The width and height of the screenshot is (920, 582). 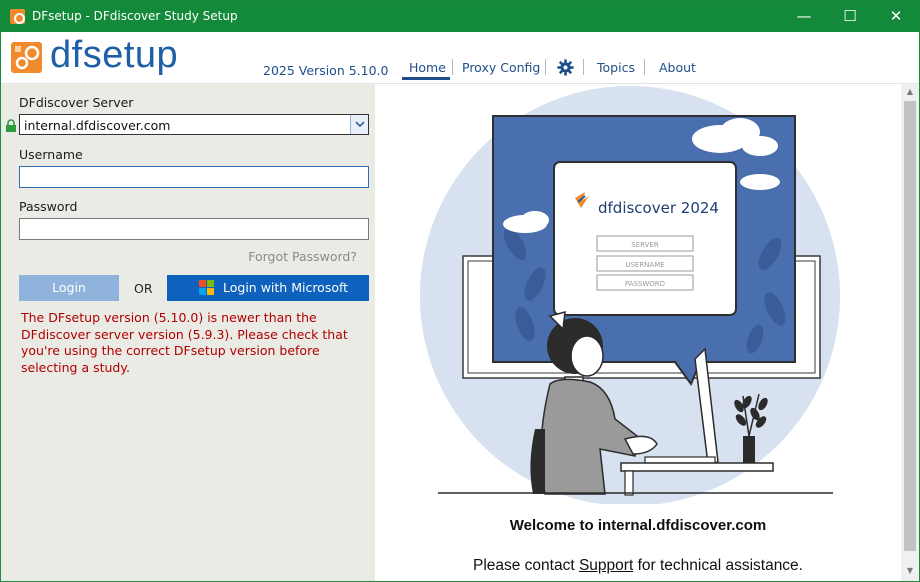 I want to click on password-input, so click(x=194, y=229).